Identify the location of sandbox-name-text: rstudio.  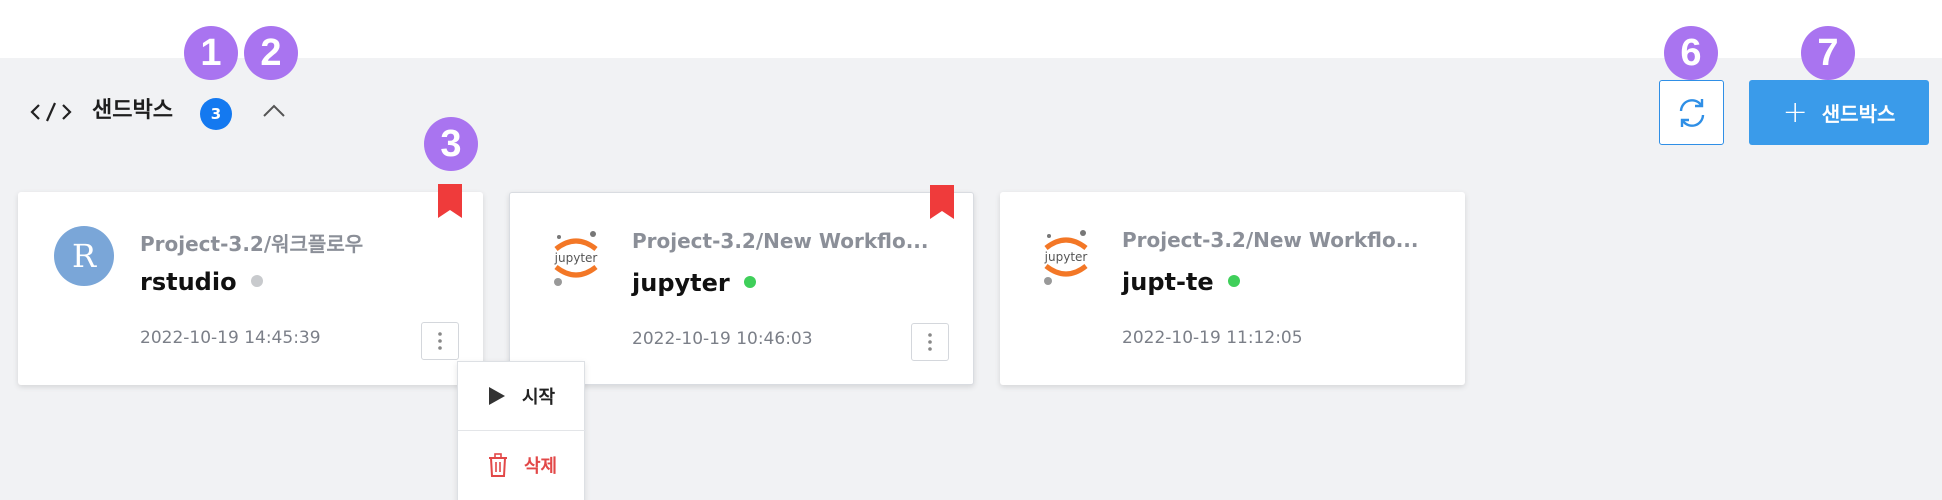
(188, 282).